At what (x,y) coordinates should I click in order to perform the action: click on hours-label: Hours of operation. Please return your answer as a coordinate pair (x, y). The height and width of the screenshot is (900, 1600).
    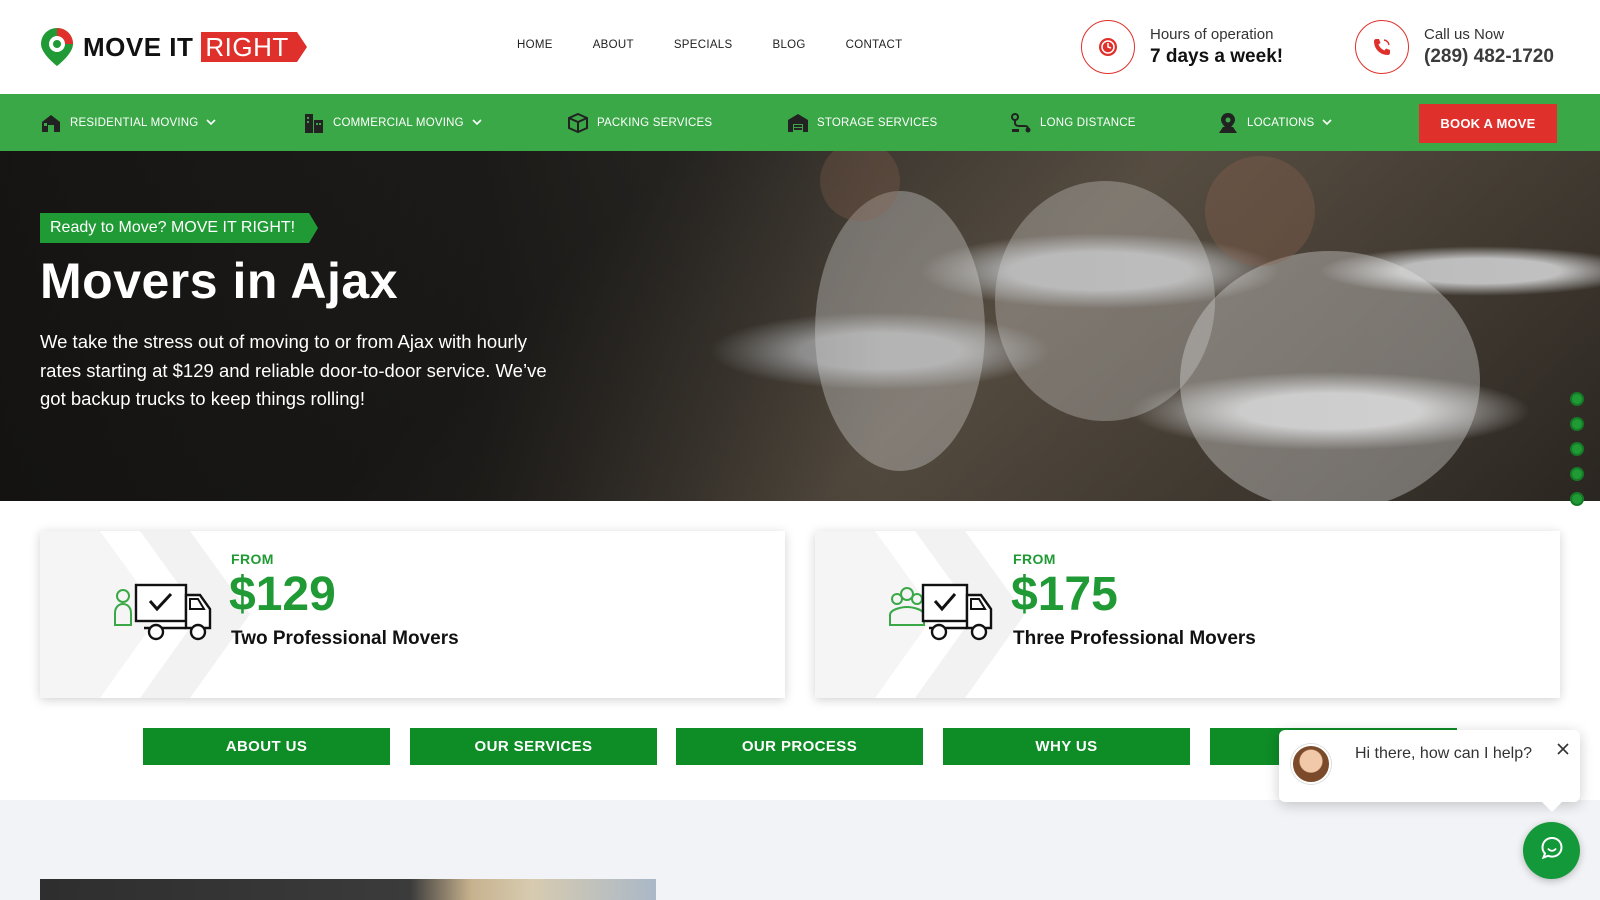
    Looking at the image, I should click on (1212, 34).